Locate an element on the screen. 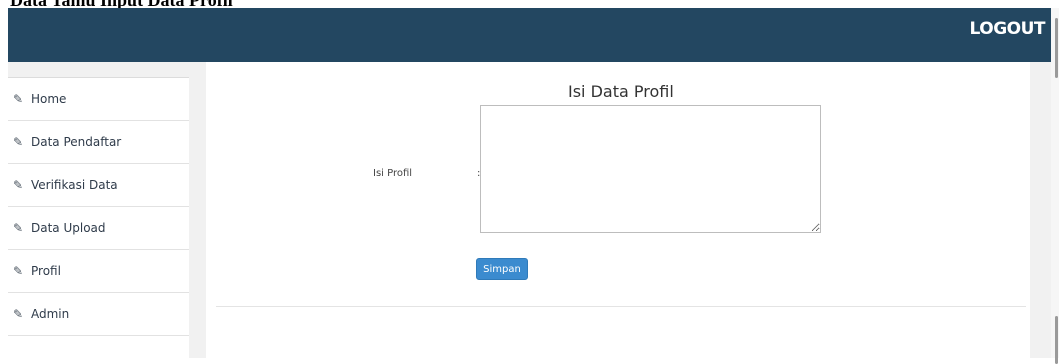 This screenshot has height=364, width=1059. logout-link: LOGOUT is located at coordinates (1008, 29).